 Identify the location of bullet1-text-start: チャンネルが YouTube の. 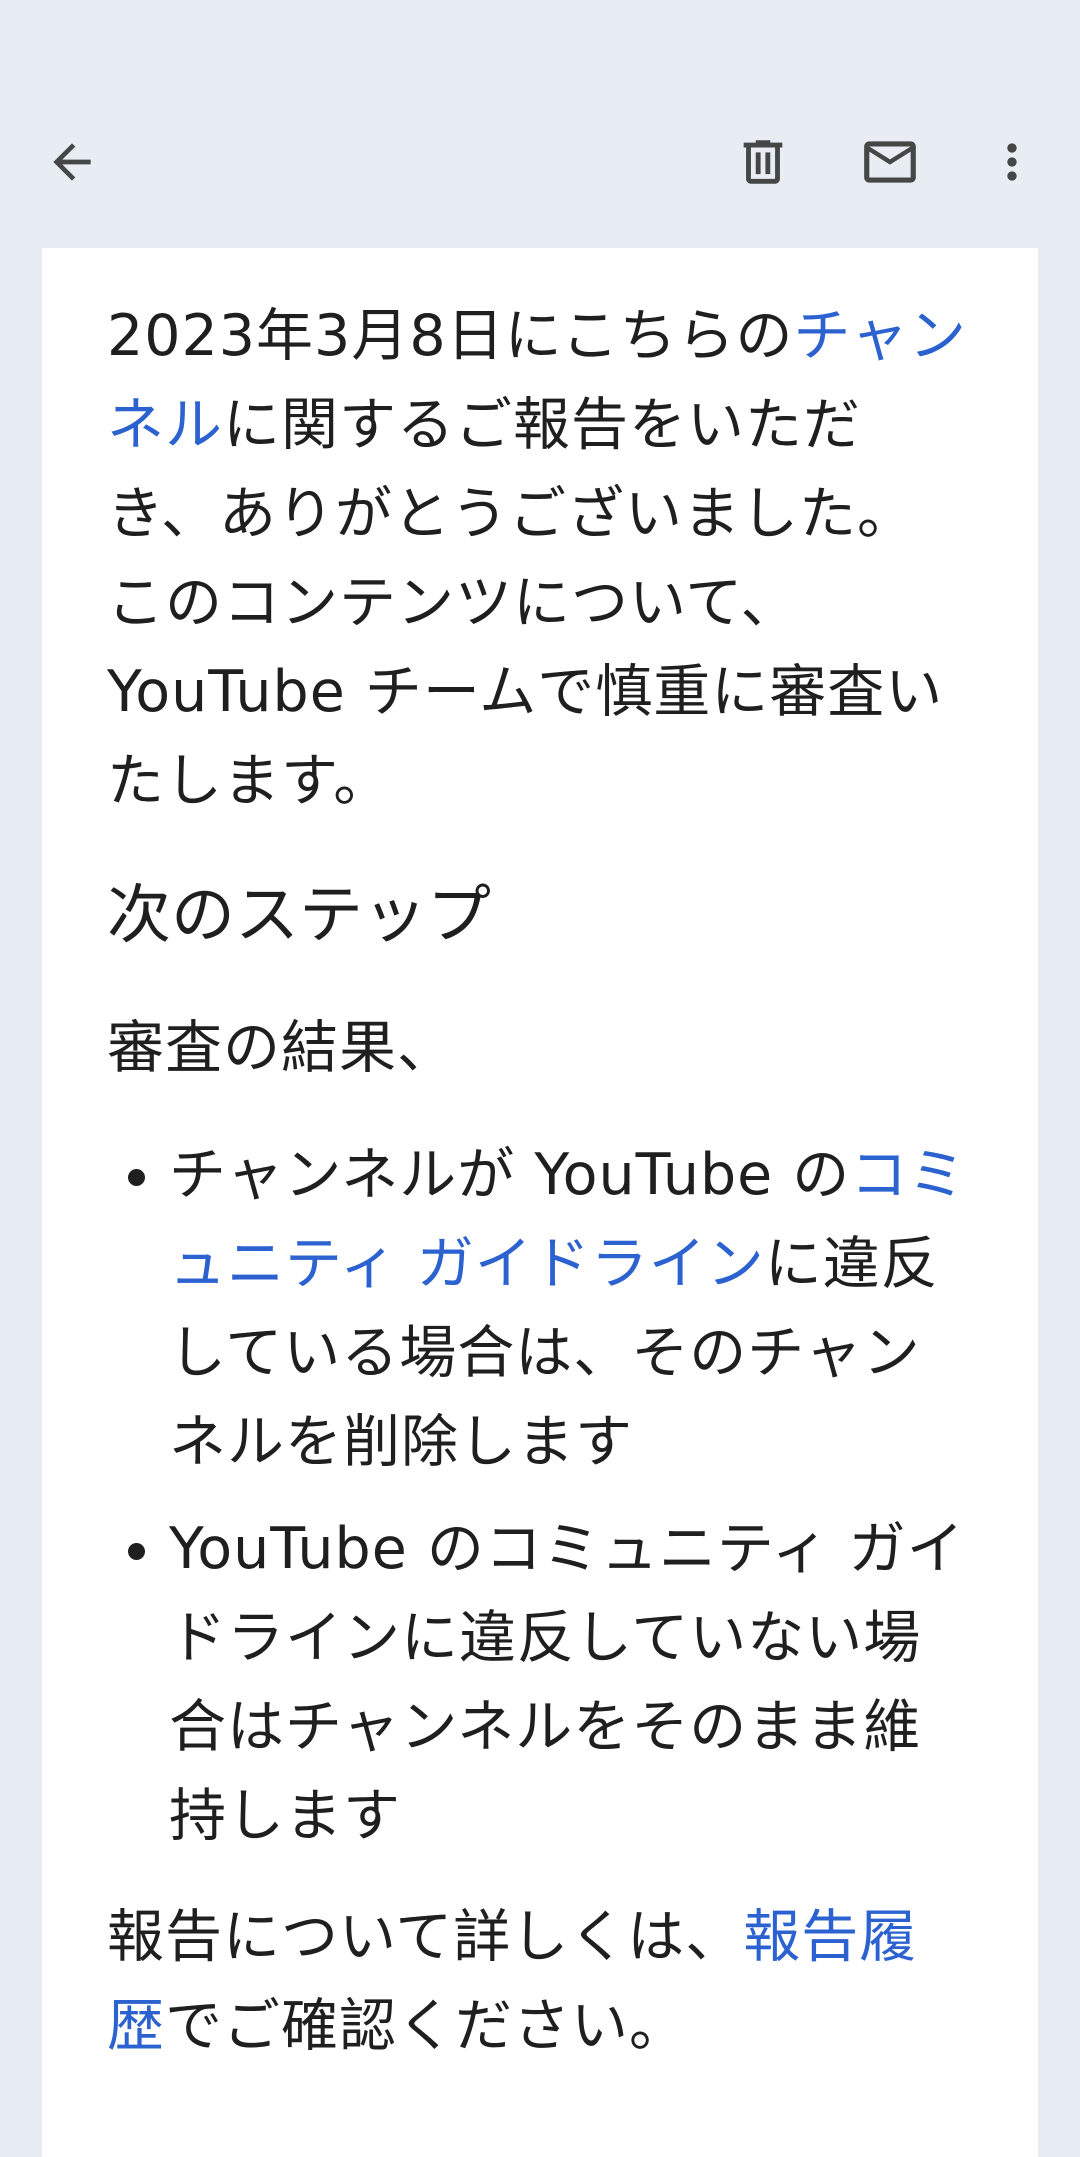
(510, 1175).